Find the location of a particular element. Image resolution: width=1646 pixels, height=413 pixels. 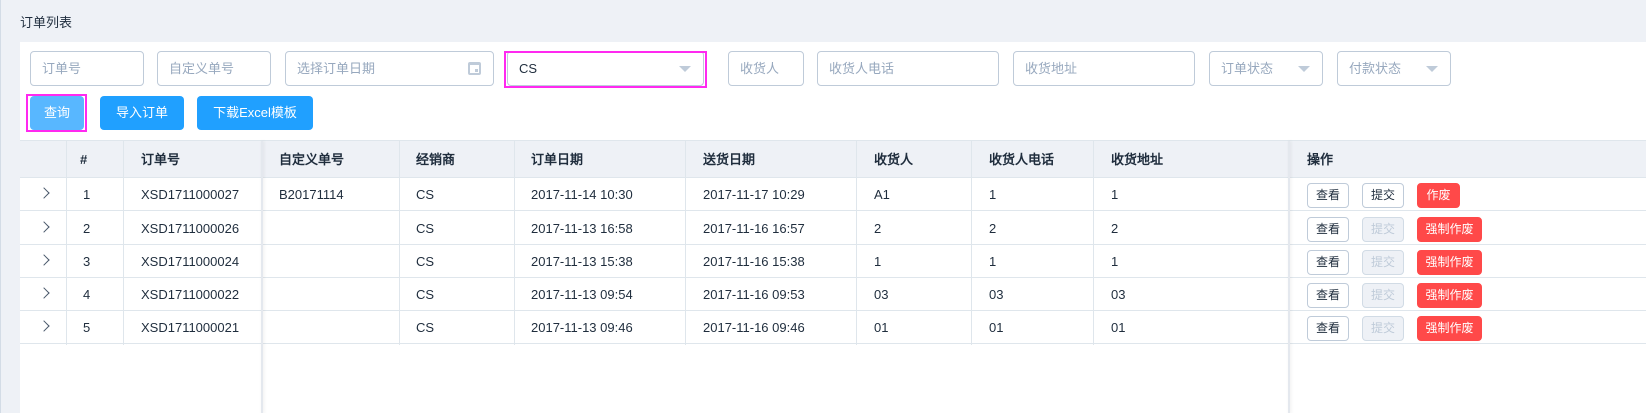

cell-phone: 03 is located at coordinates (996, 294).